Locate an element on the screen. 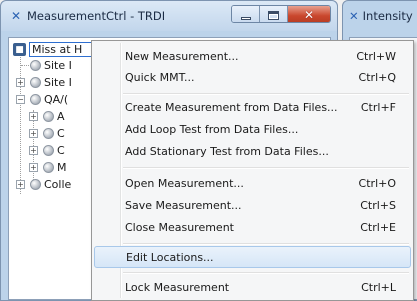 Image resolution: width=417 pixels, height=301 pixels. tree-node: + Colle is located at coordinates (54, 186).